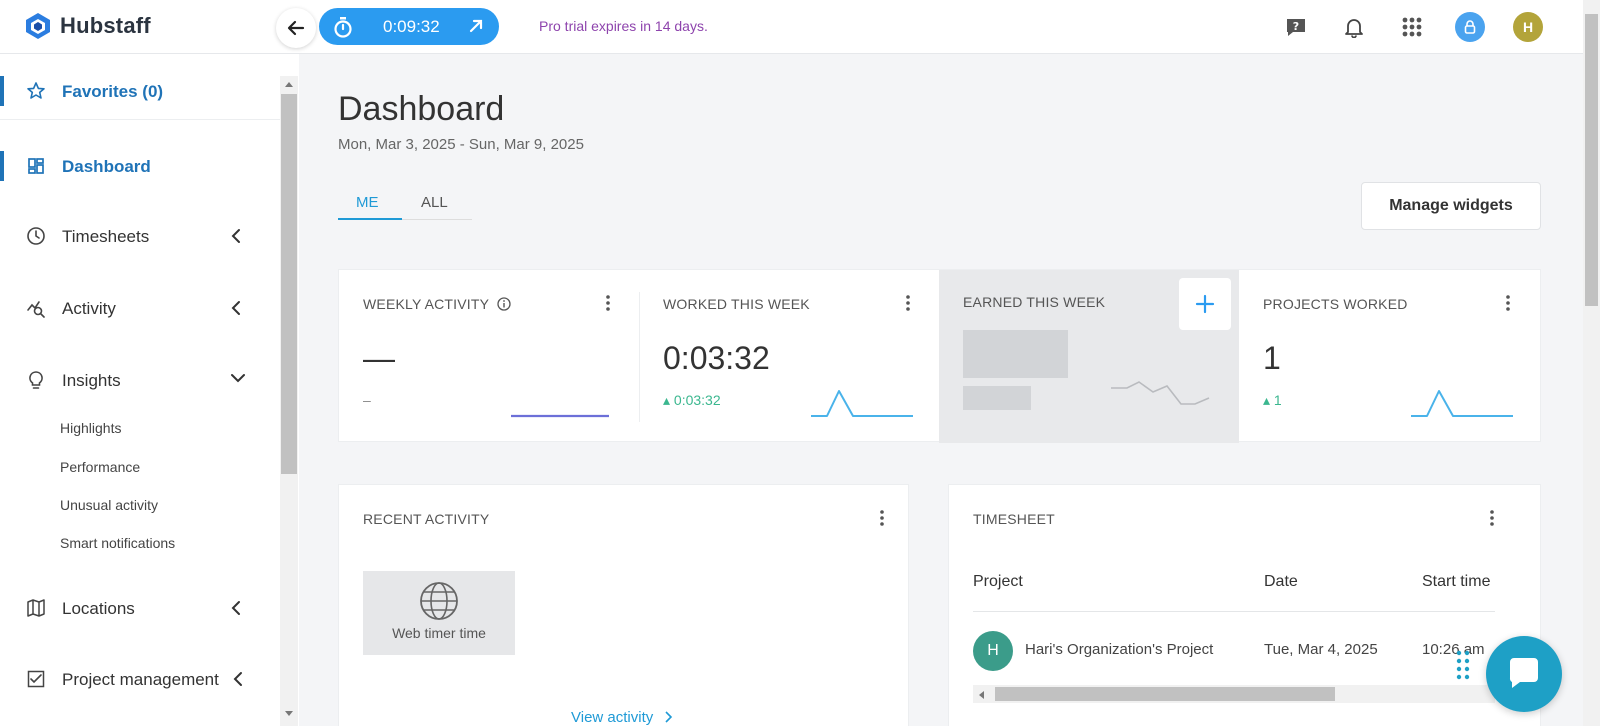 The height and width of the screenshot is (726, 1600). Describe the element at coordinates (434, 202) in the screenshot. I see `tab-all: ALL` at that location.